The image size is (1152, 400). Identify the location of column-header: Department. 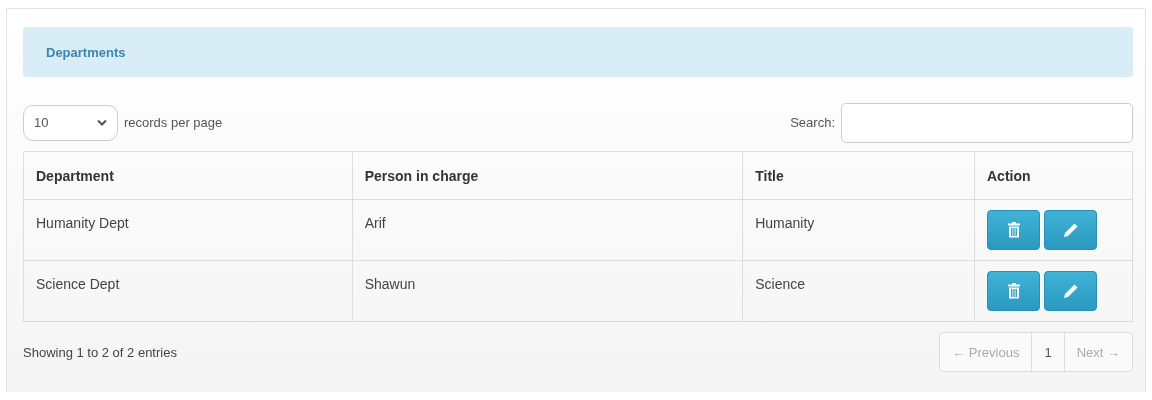
(188, 175).